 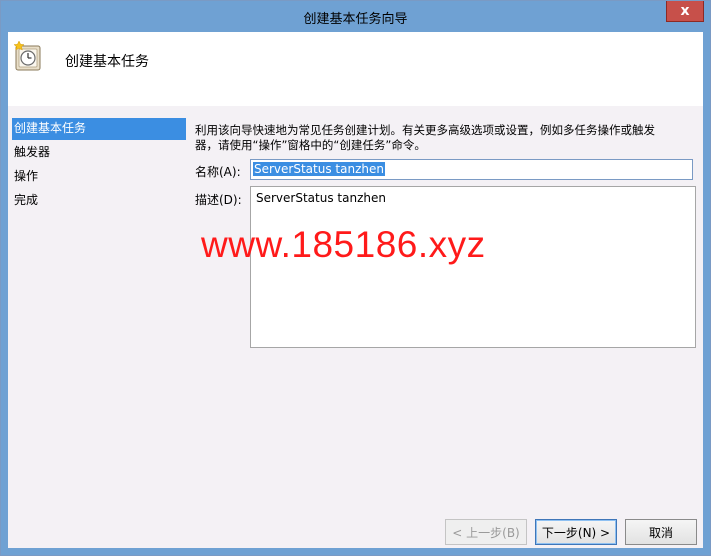 What do you see at coordinates (319, 169) in the screenshot?
I see `name-input-value: ServerStatus tanzhen` at bounding box center [319, 169].